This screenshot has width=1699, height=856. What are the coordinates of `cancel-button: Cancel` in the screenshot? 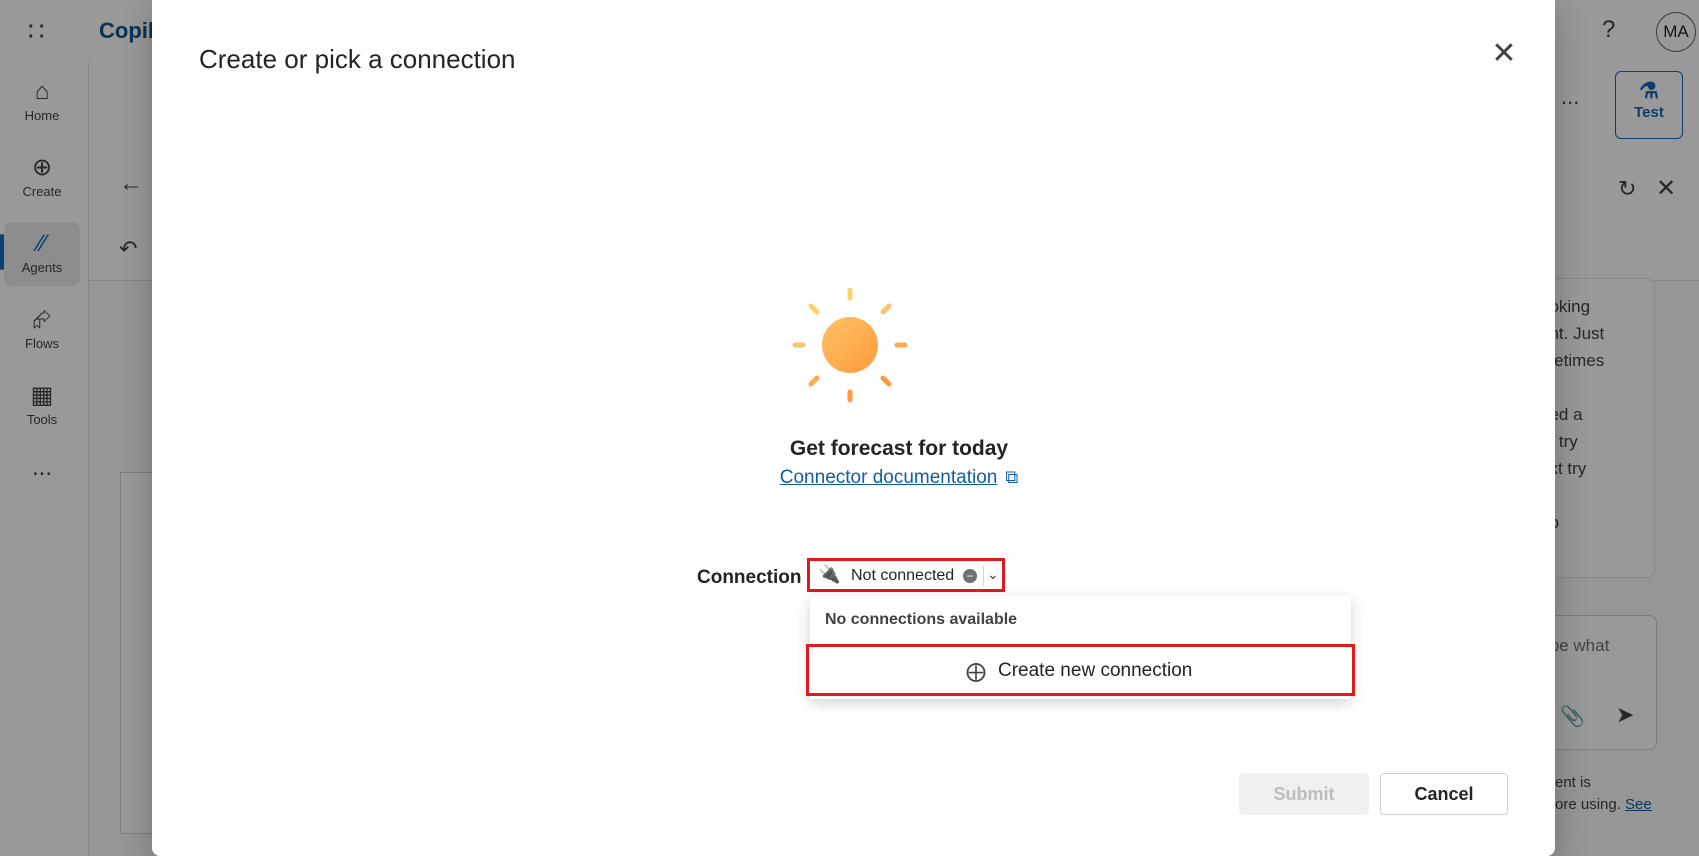 It's located at (1444, 794).